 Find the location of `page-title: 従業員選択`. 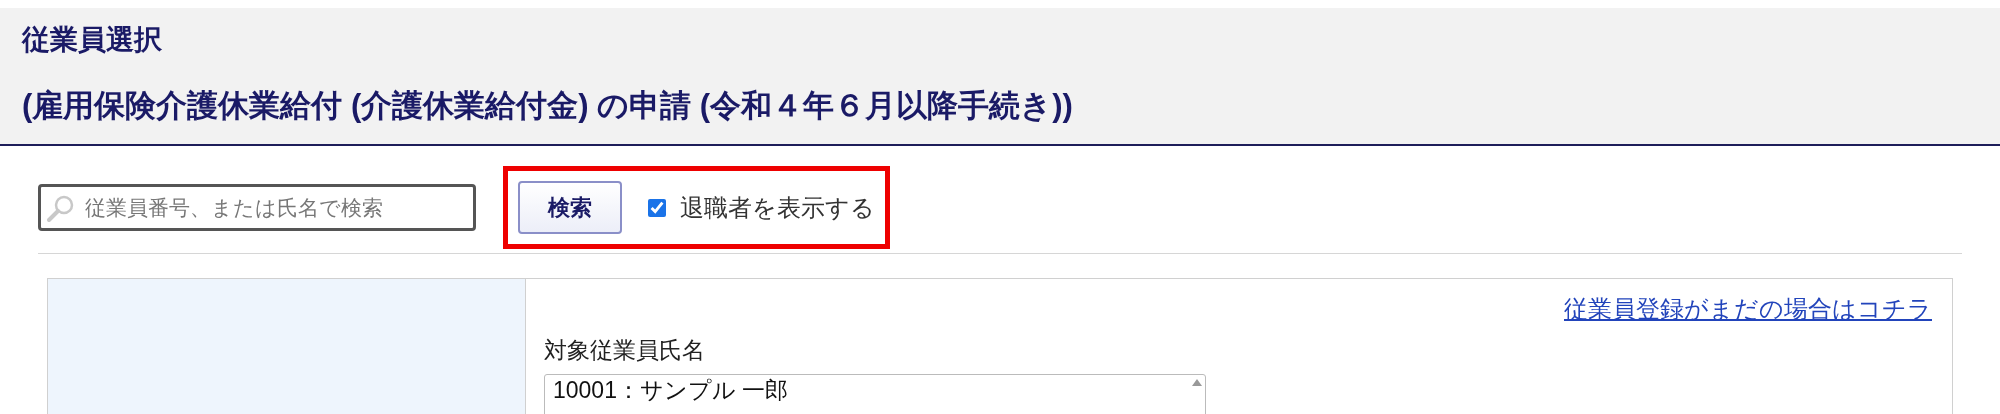

page-title: 従業員選択 is located at coordinates (92, 40).